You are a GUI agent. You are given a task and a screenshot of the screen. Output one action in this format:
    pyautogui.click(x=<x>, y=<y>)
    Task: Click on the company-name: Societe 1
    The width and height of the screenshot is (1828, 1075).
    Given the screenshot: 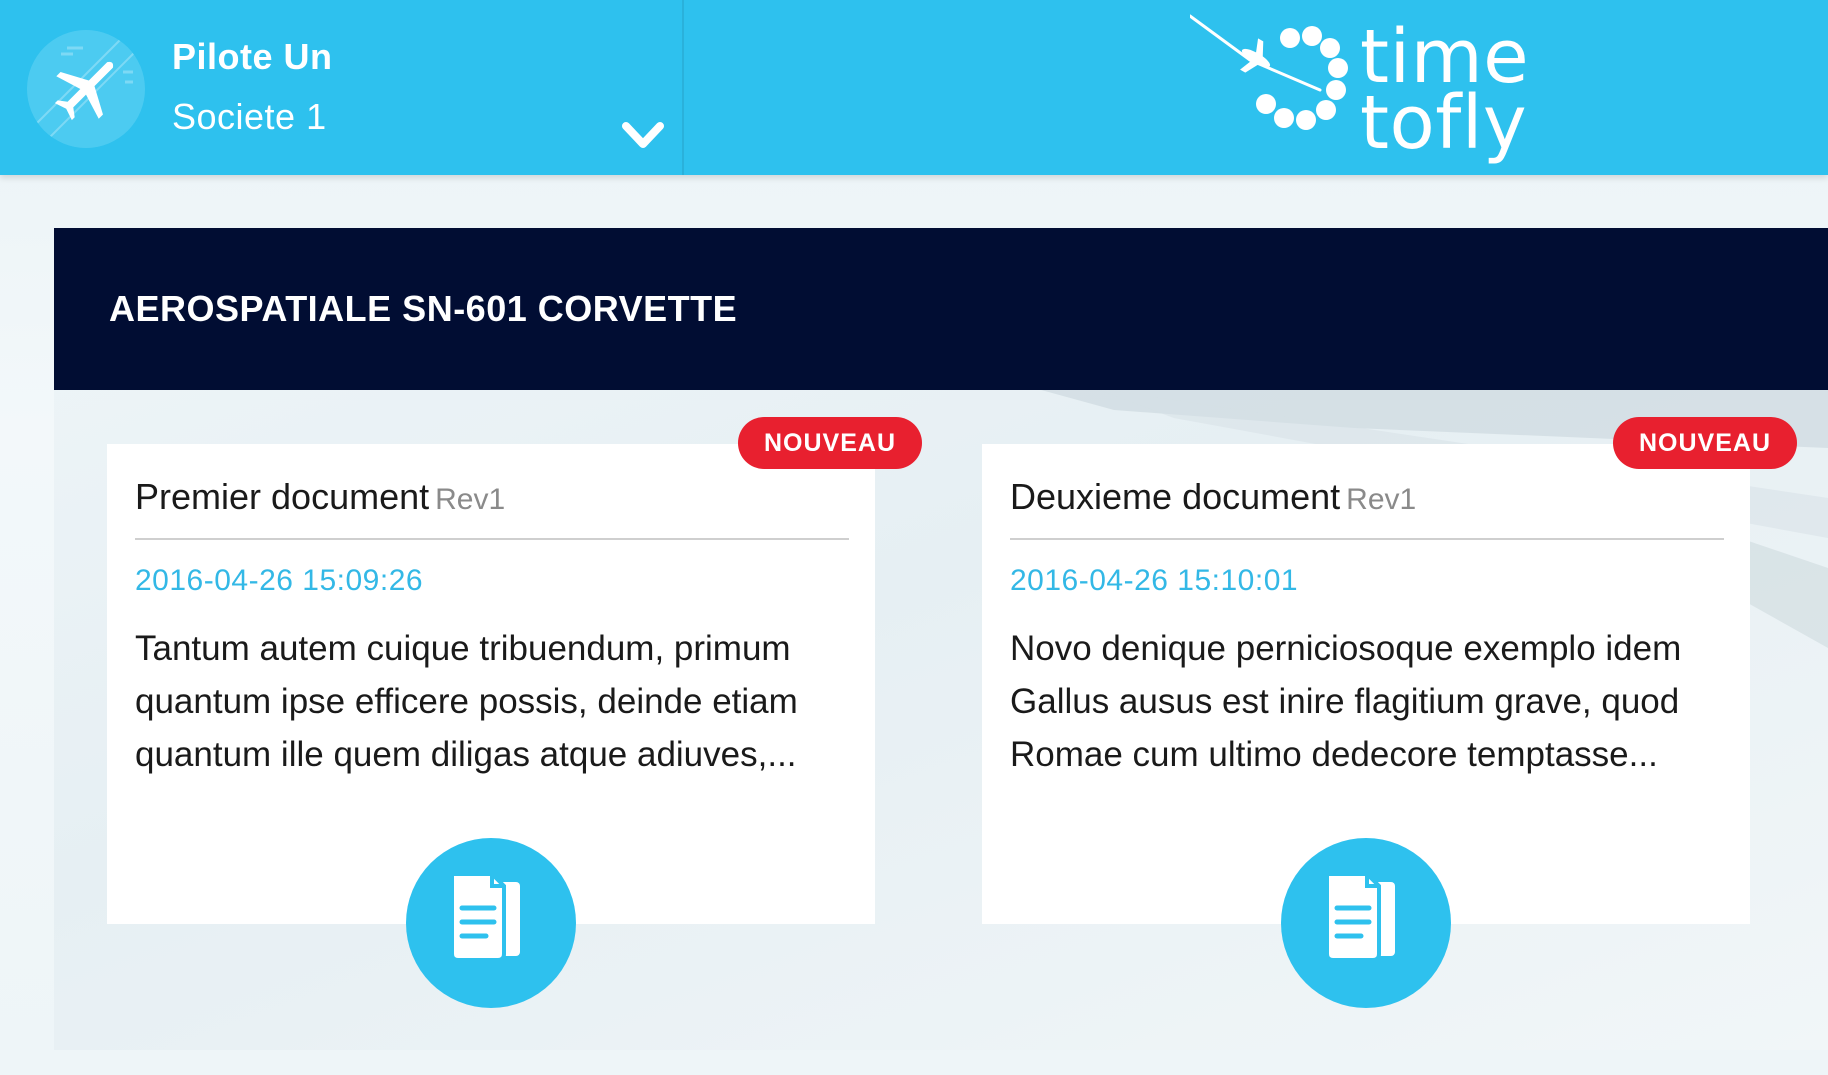 What is the action you would take?
    pyautogui.click(x=249, y=116)
    